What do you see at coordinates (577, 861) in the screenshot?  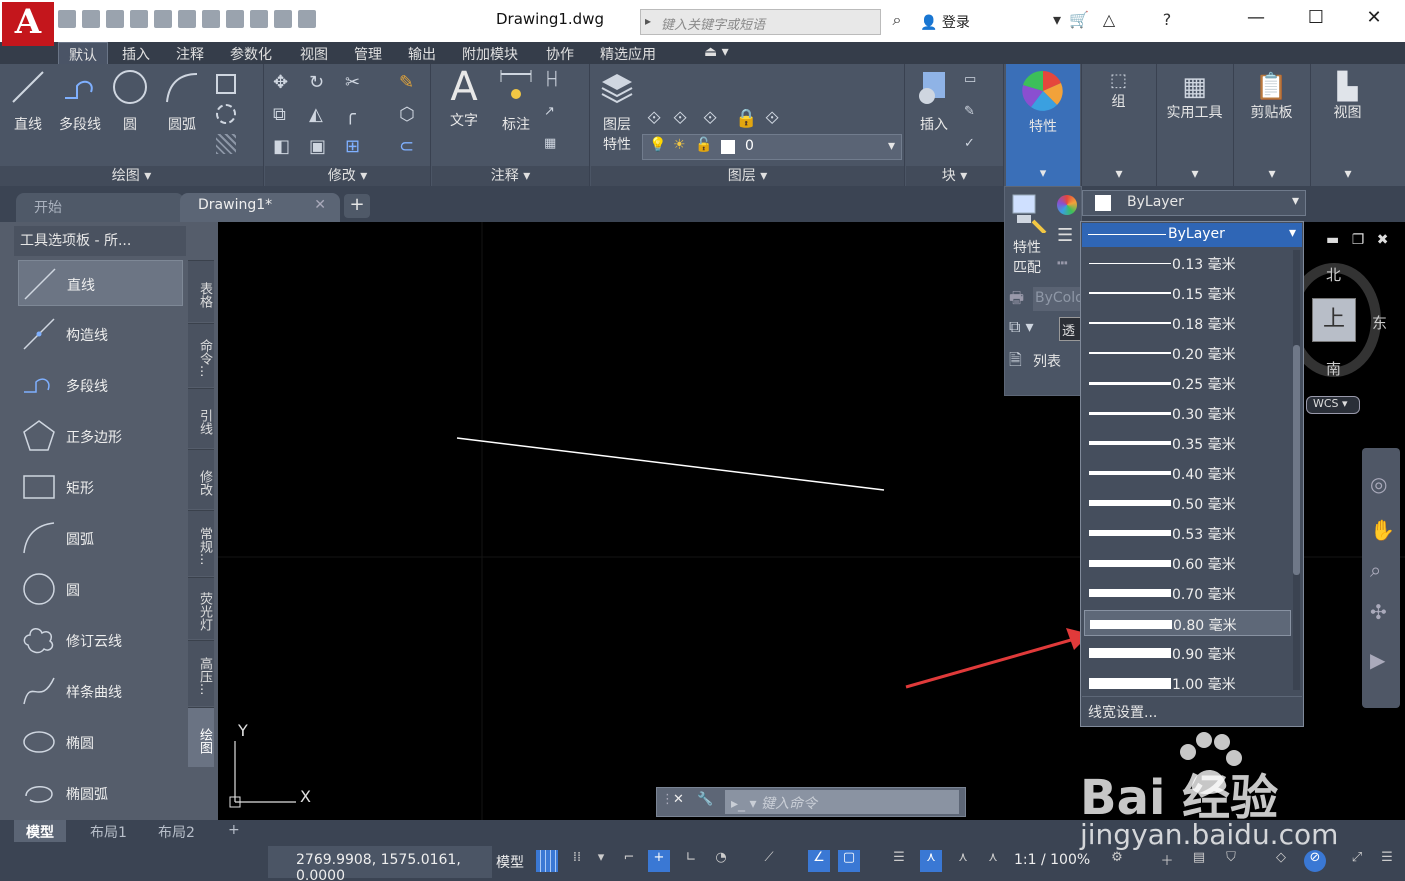 I see `snap-icon: ⁞⁞` at bounding box center [577, 861].